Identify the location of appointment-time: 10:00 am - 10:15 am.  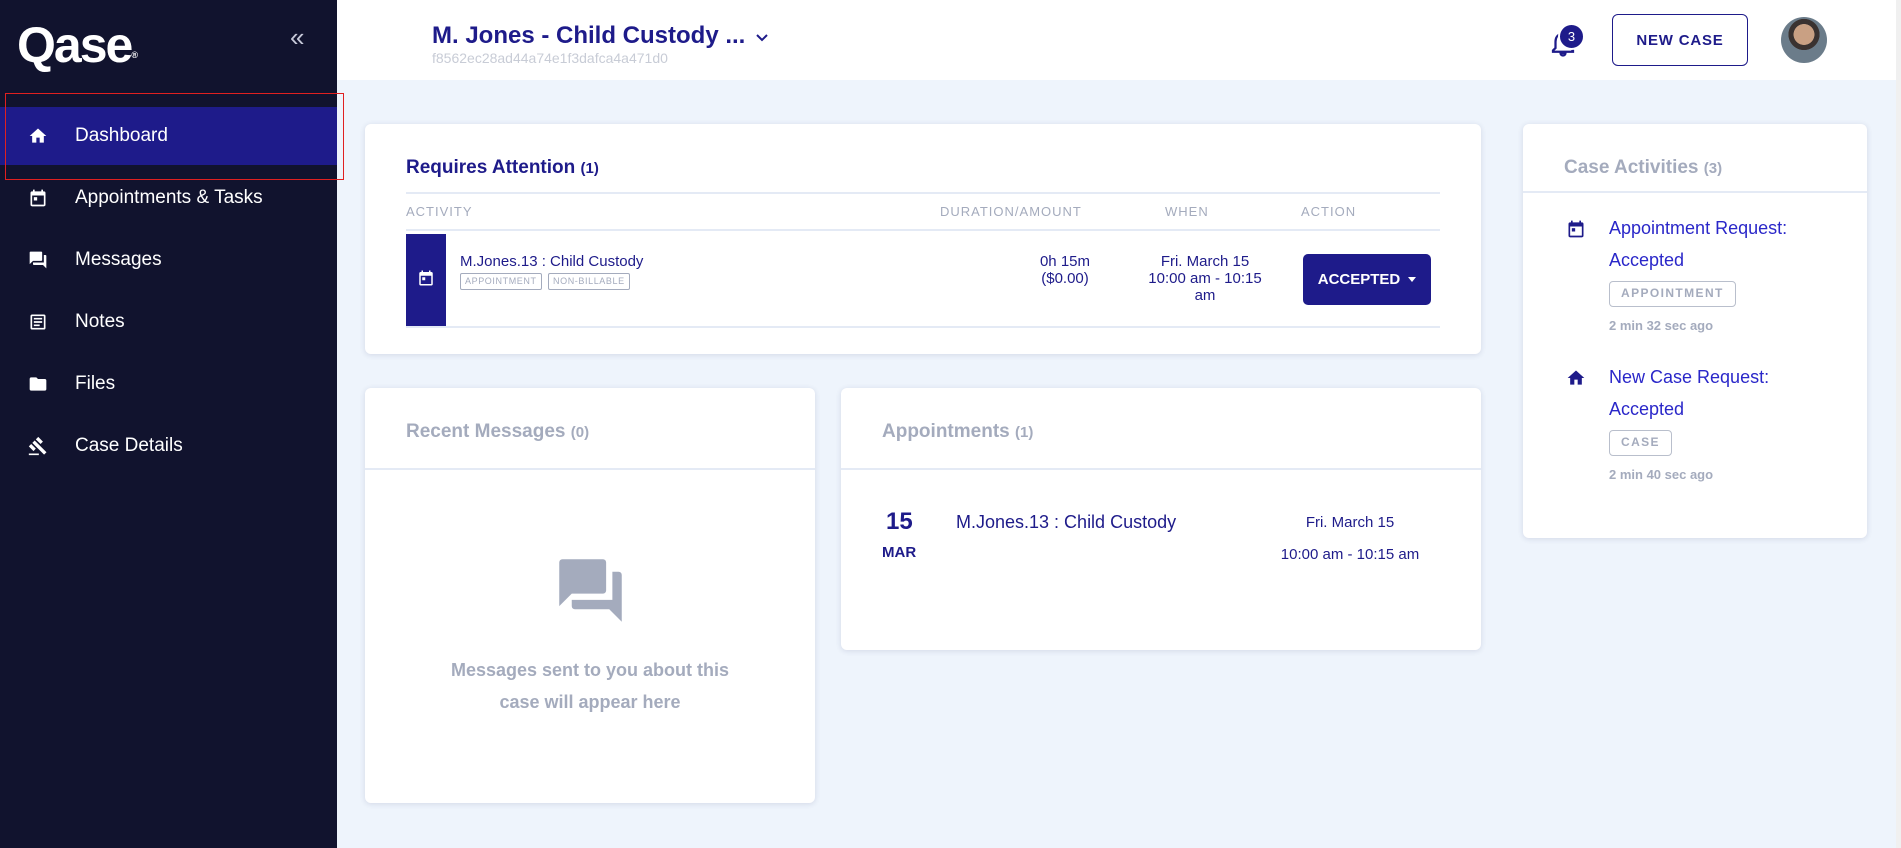
(1350, 554).